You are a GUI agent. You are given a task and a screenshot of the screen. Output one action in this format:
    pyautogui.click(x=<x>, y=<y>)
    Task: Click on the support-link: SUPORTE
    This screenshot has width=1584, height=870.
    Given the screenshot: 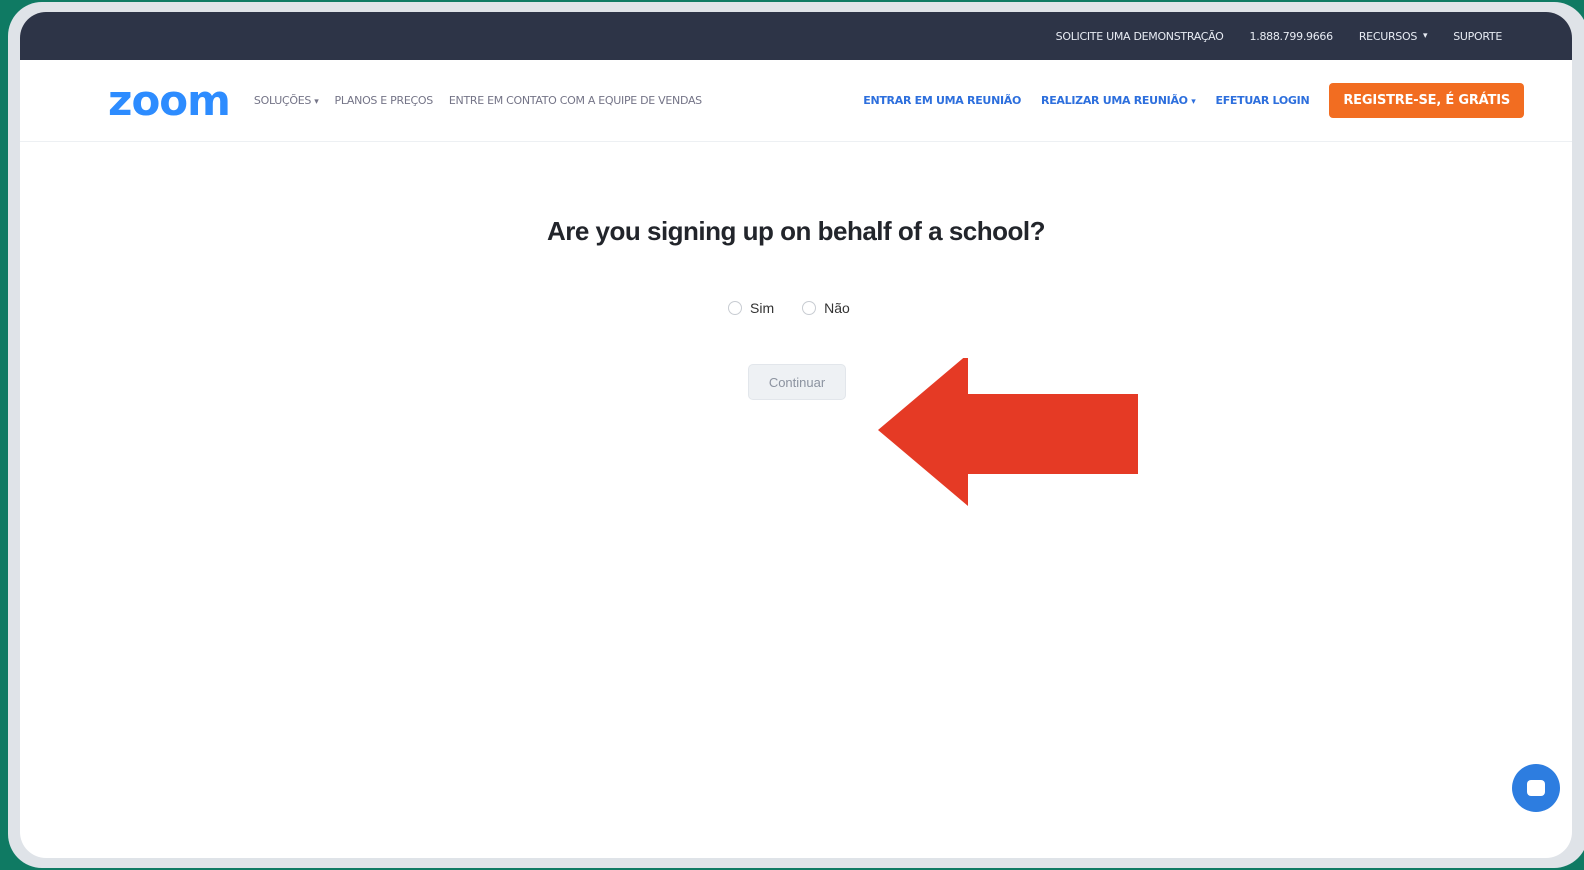 What is the action you would take?
    pyautogui.click(x=1477, y=36)
    